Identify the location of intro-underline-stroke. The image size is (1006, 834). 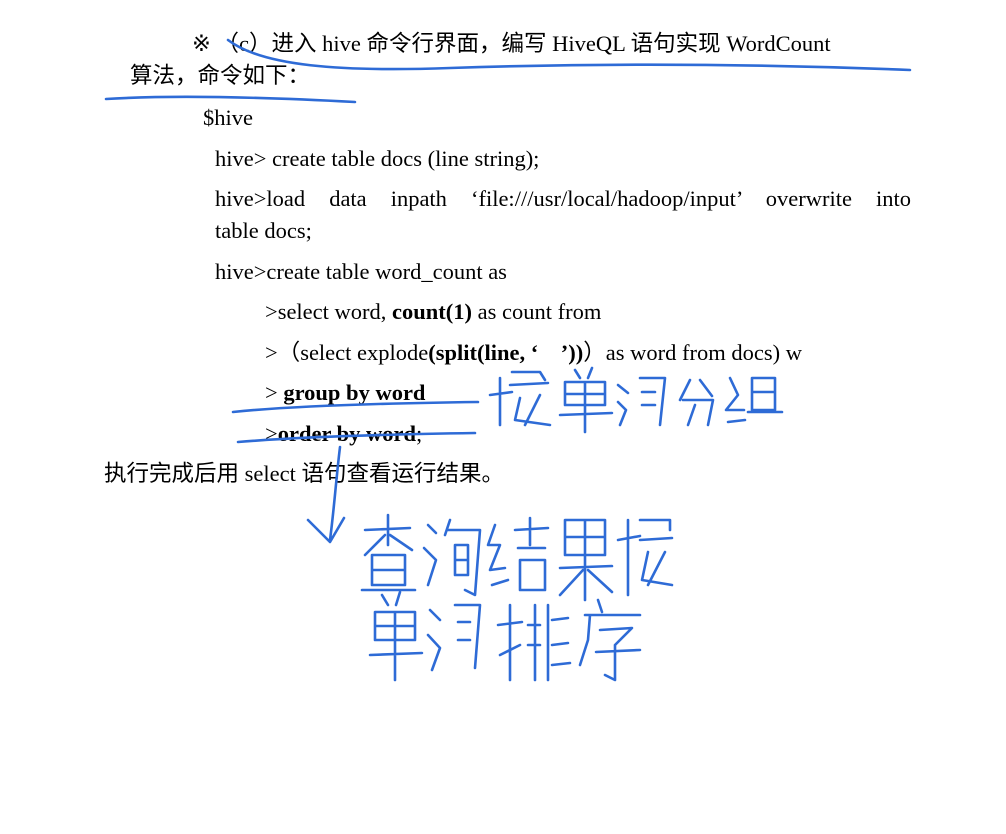
(230, 99).